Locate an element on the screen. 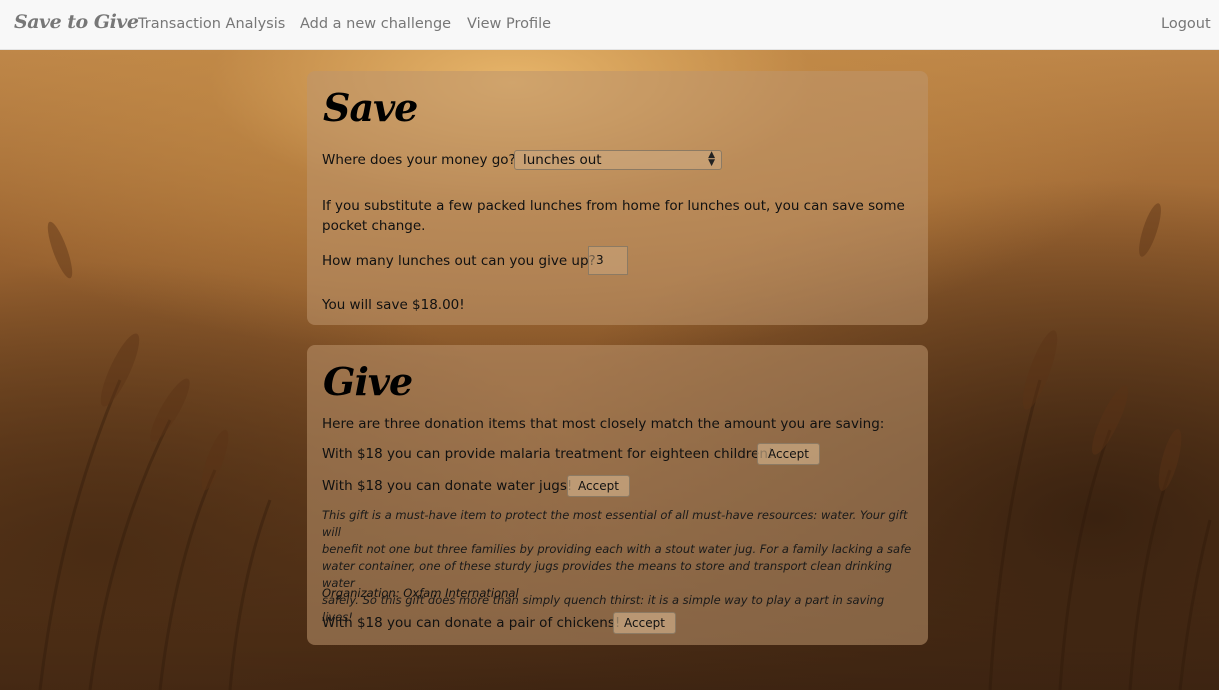 This screenshot has width=1219, height=690. lunch-count-value: 3 is located at coordinates (600, 260).